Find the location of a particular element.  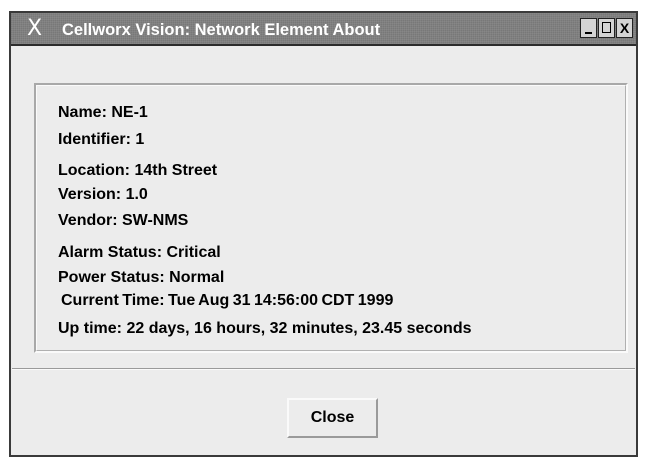

minimize-button is located at coordinates (588, 28).